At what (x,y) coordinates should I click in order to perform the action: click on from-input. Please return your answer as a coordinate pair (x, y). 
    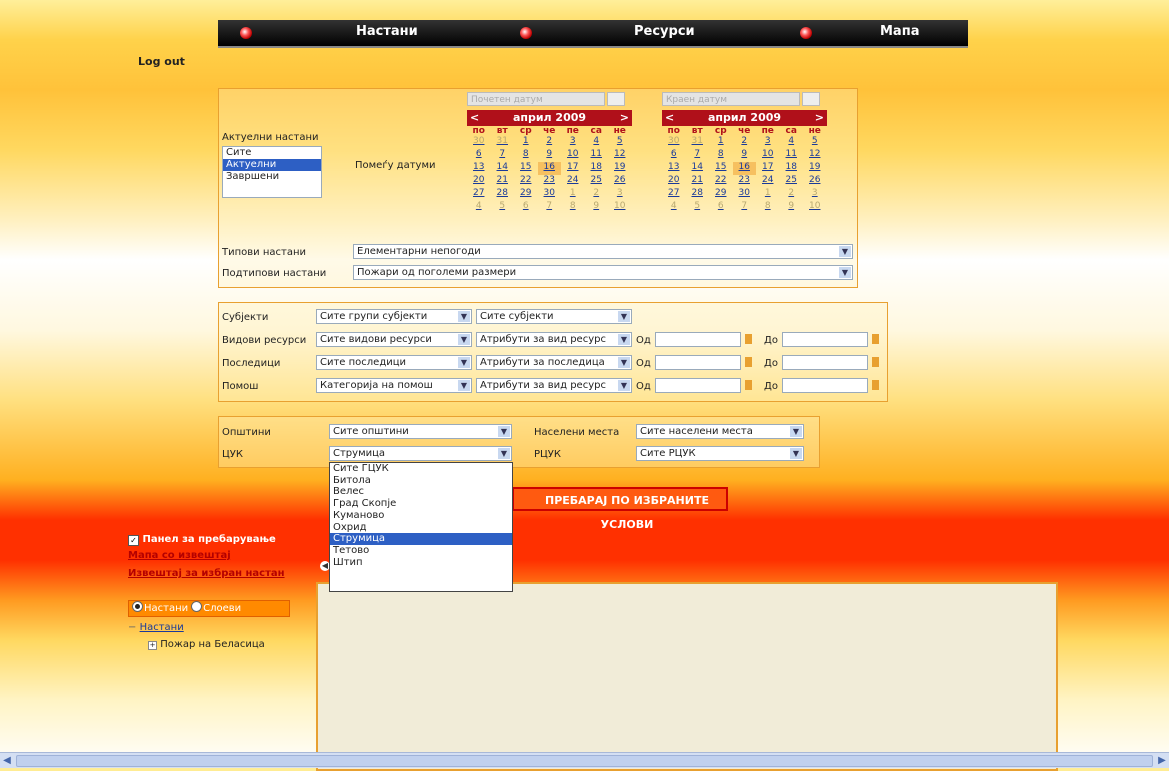
    Looking at the image, I should click on (698, 339).